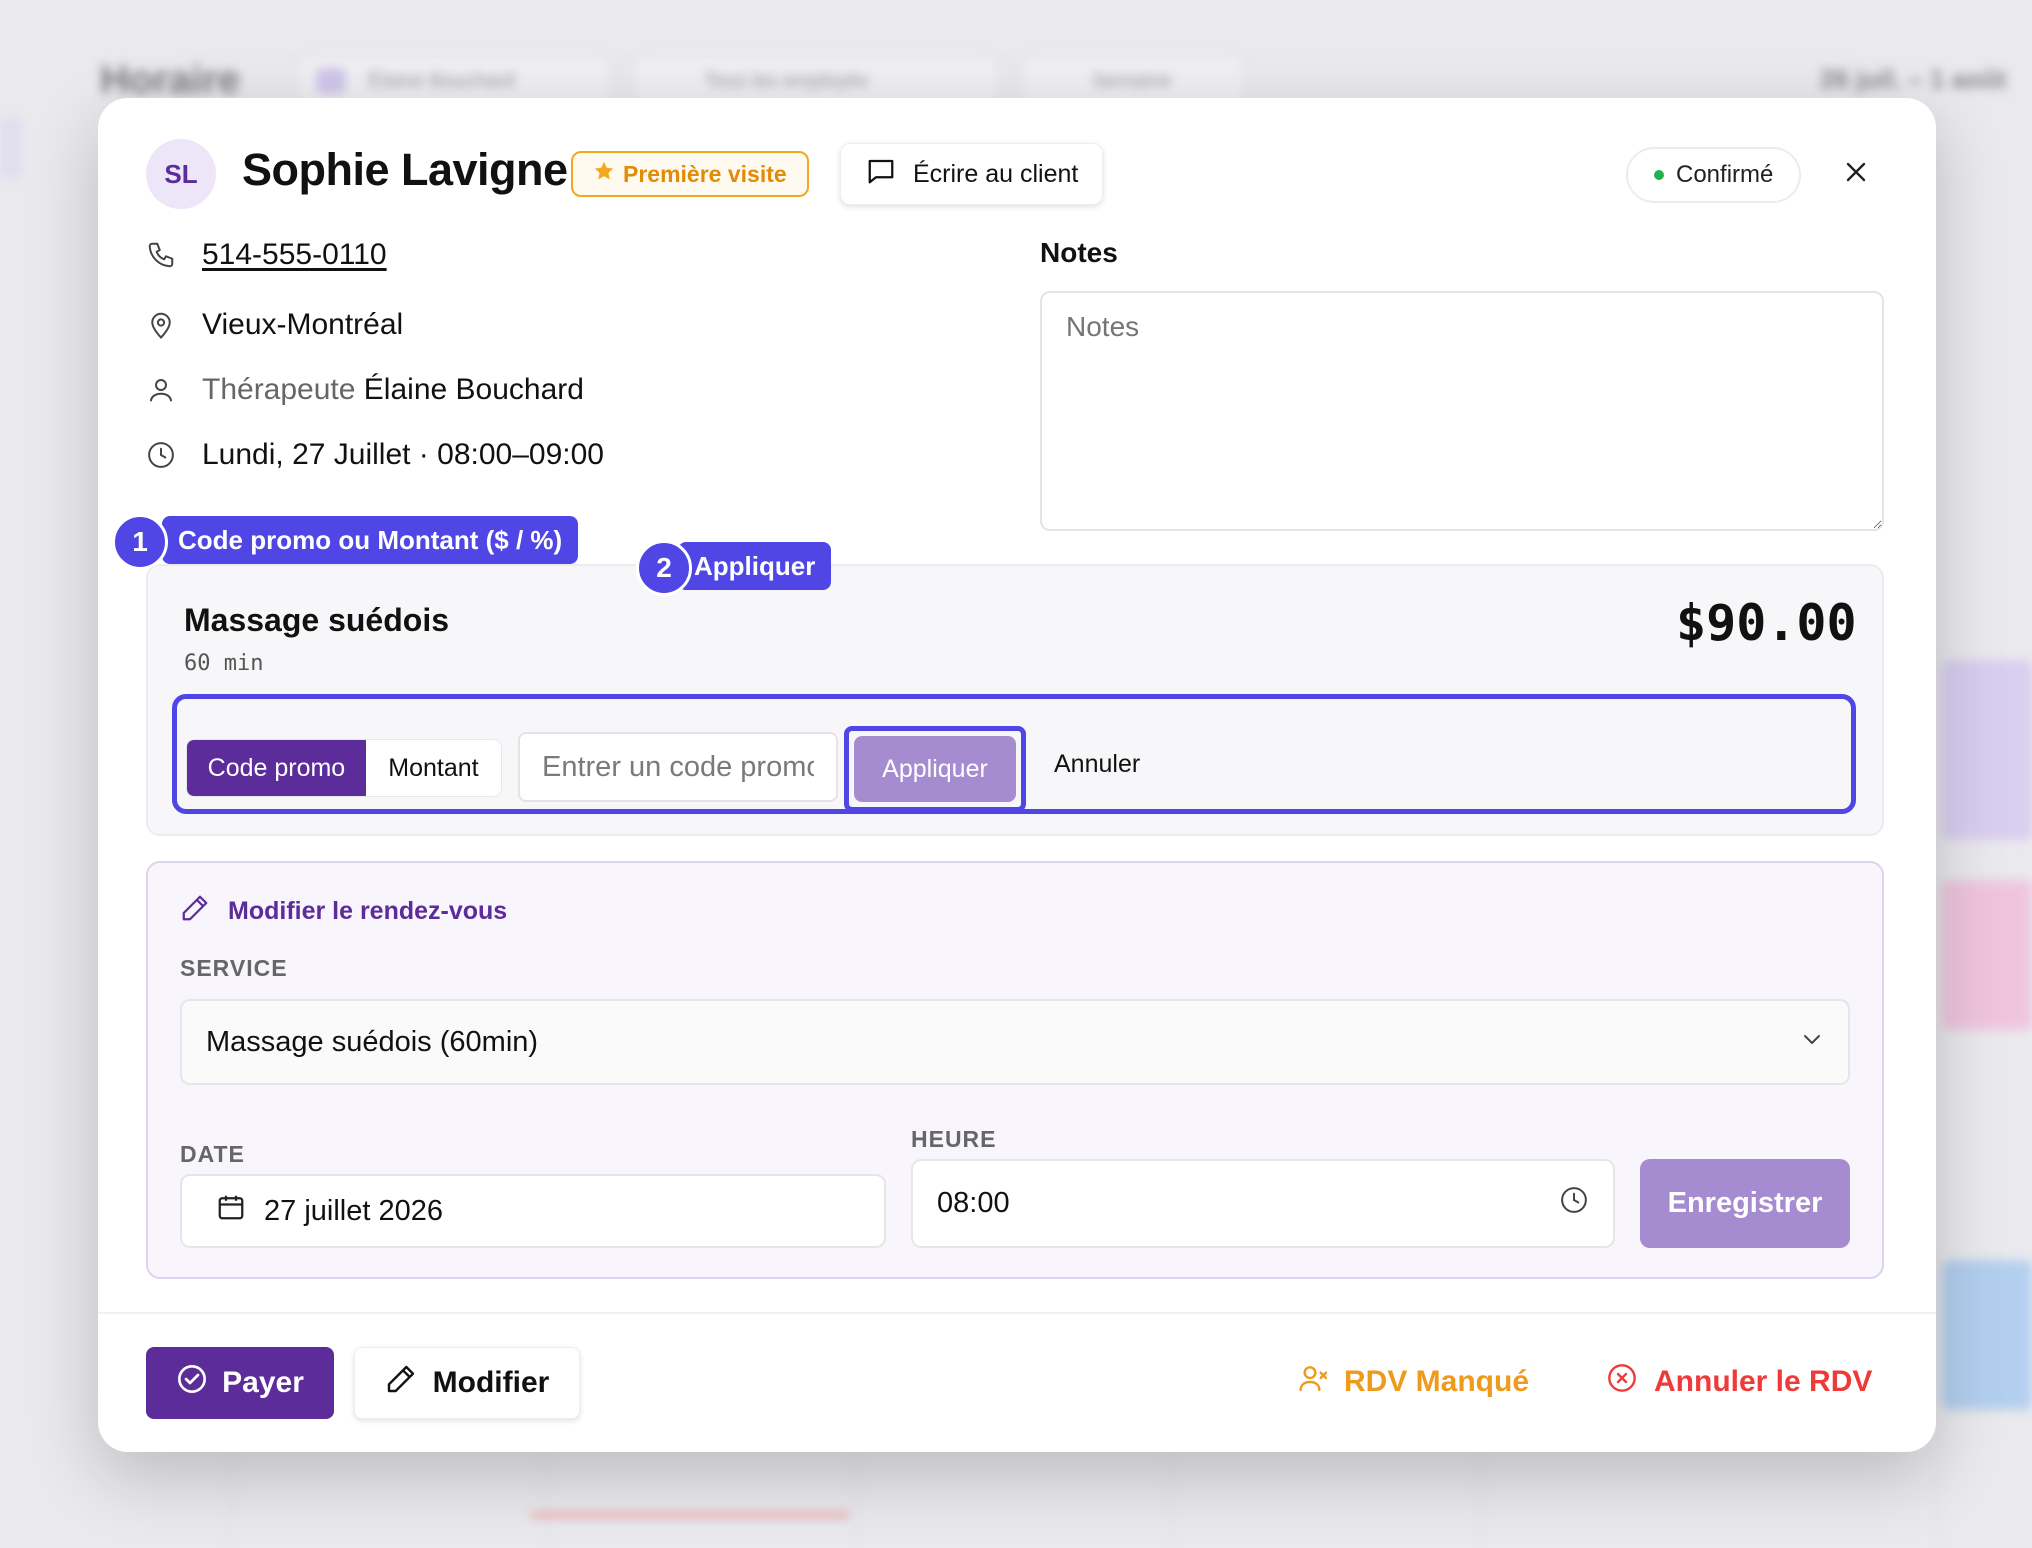 Image resolution: width=2032 pixels, height=1548 pixels. I want to click on cancel-promo-button: Annuler, so click(1097, 764).